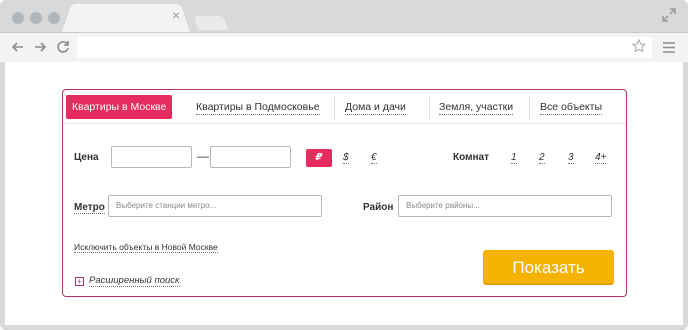 The height and width of the screenshot is (330, 688). What do you see at coordinates (86, 157) in the screenshot?
I see `price-label: Цена` at bounding box center [86, 157].